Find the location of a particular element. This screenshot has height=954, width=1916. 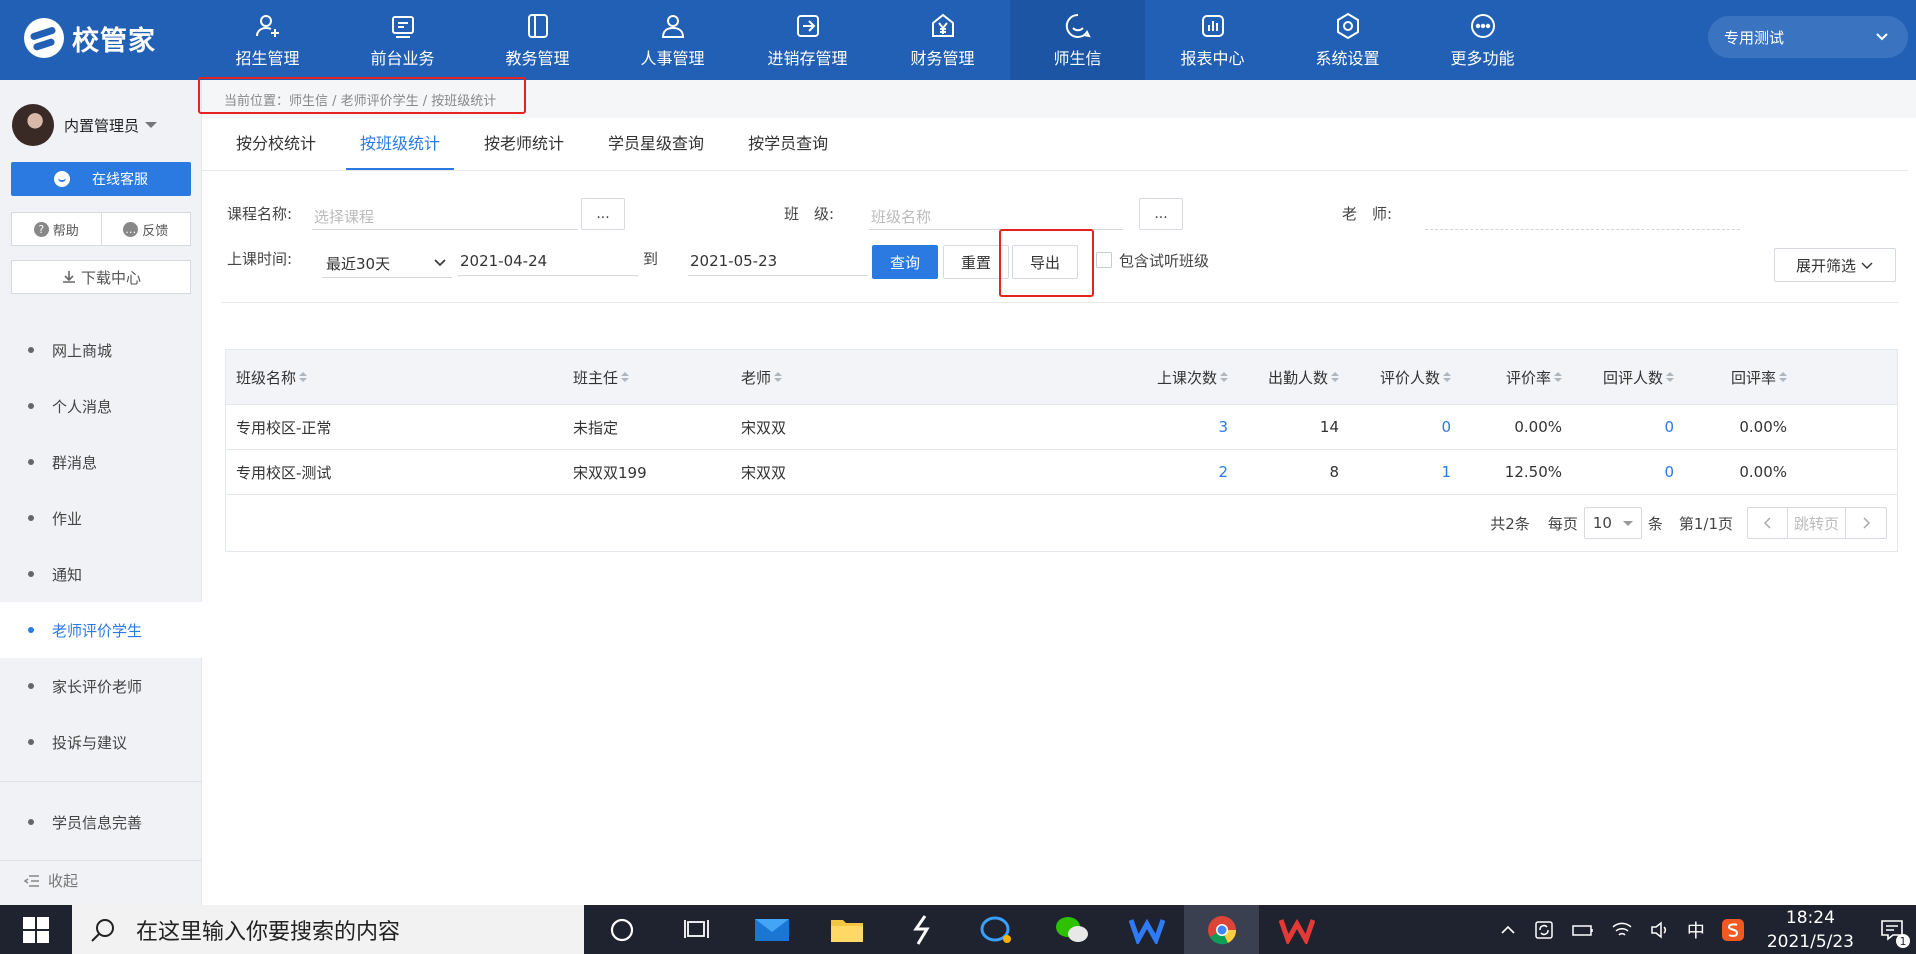

date-to-input: 2021-05-23 is located at coordinates (778, 261).